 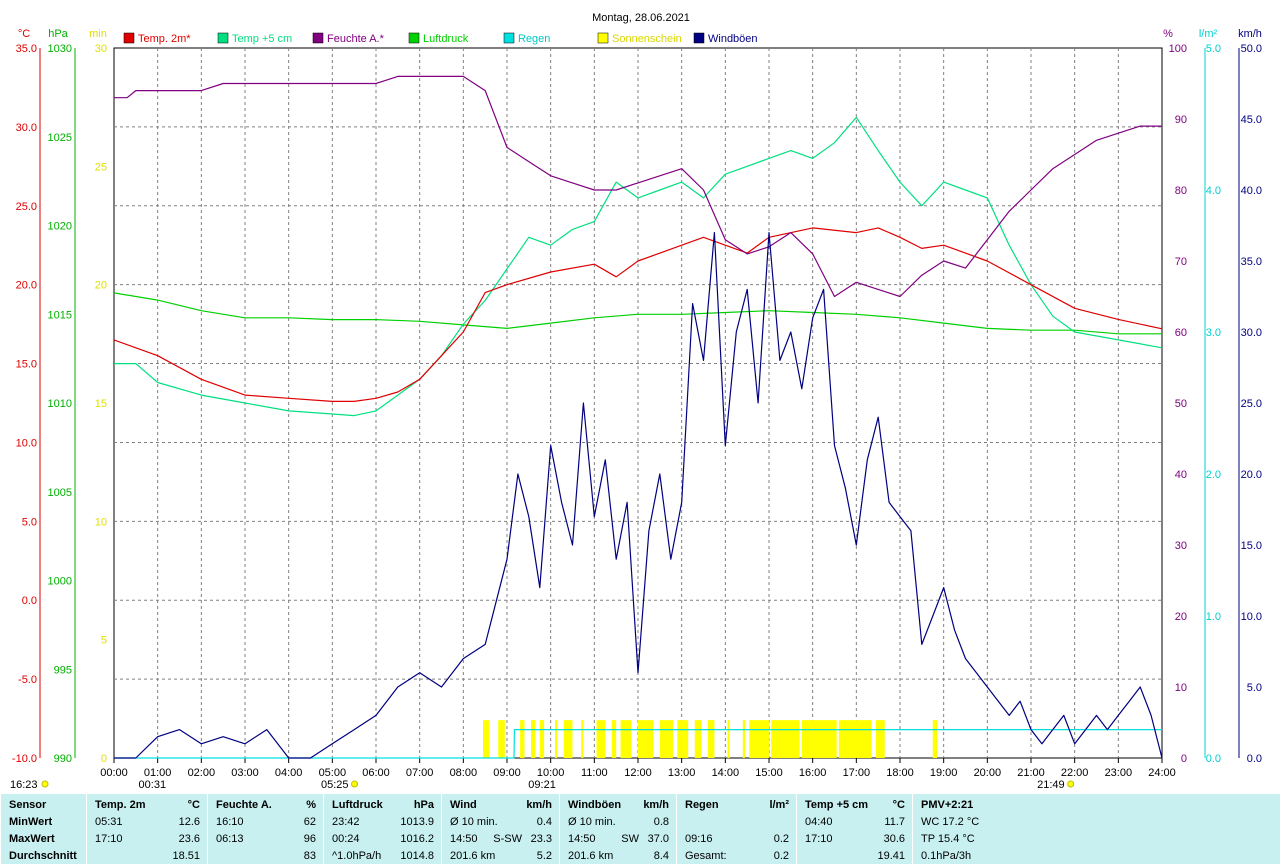 I want to click on stat-value: 23.3, so click(x=541, y=839).